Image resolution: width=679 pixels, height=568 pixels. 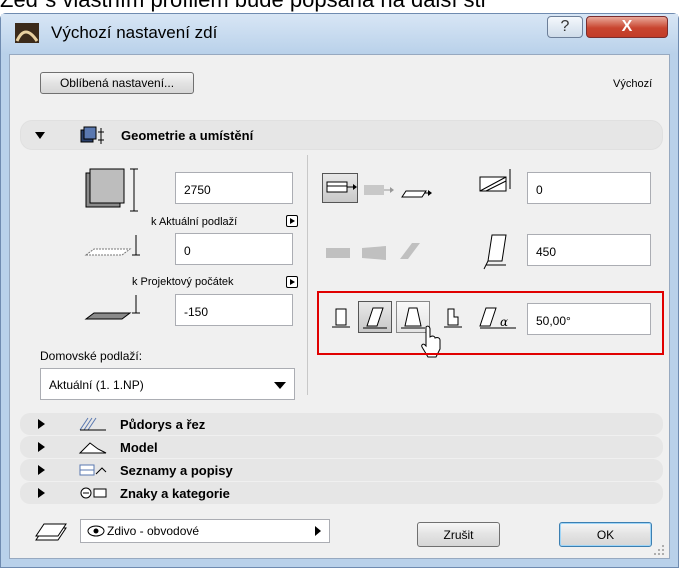 I want to click on wall-thickness-icon, so click(x=495, y=252).